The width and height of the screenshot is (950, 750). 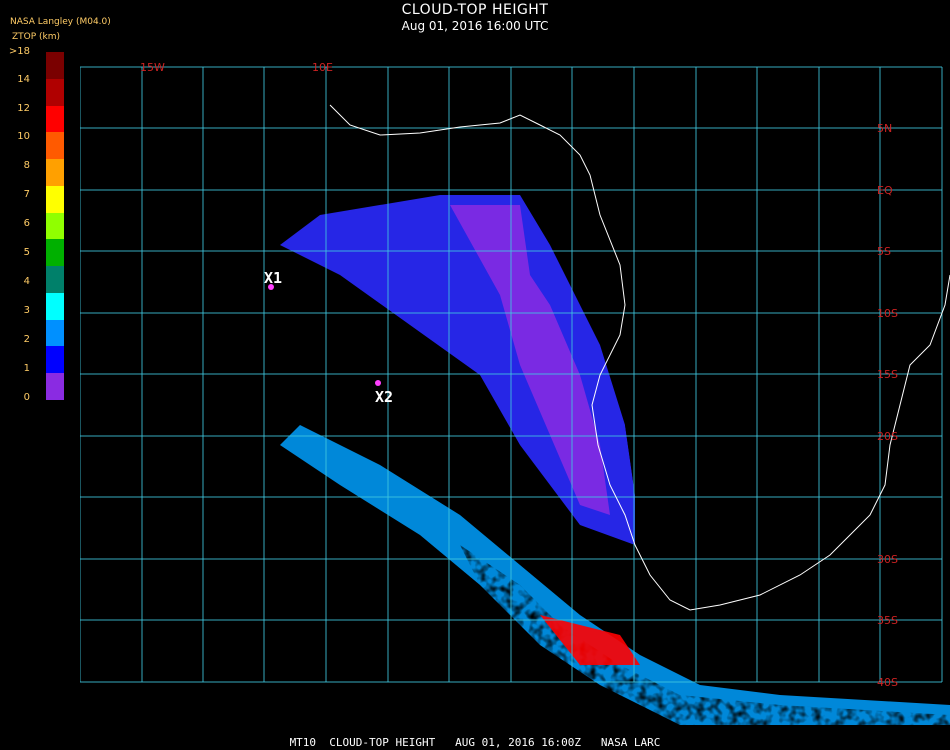 What do you see at coordinates (884, 128) in the screenshot?
I see `latitude-label: 5N` at bounding box center [884, 128].